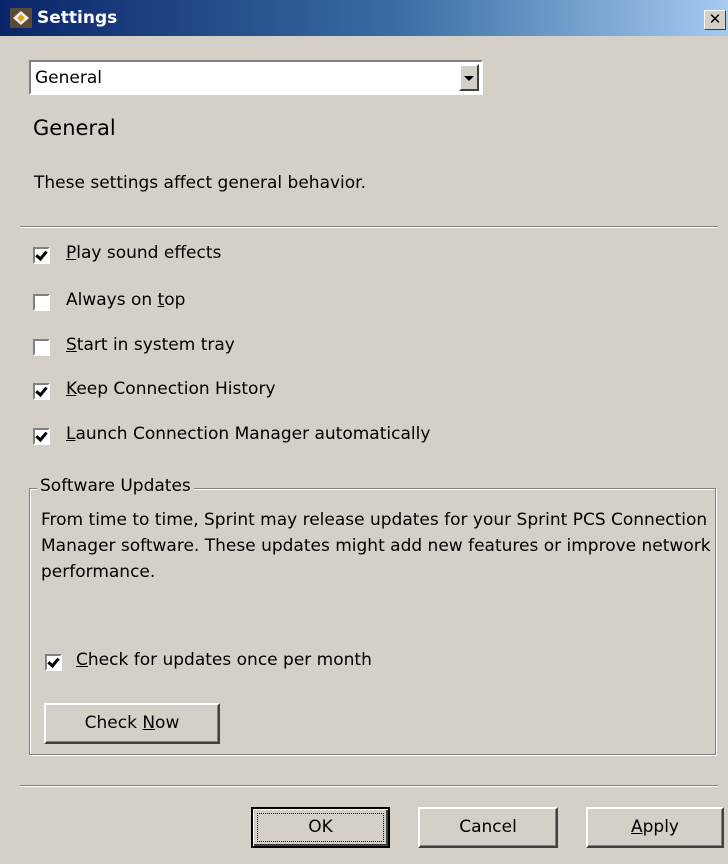 The image size is (728, 864). What do you see at coordinates (469, 77) in the screenshot?
I see `chevron-down-icon` at bounding box center [469, 77].